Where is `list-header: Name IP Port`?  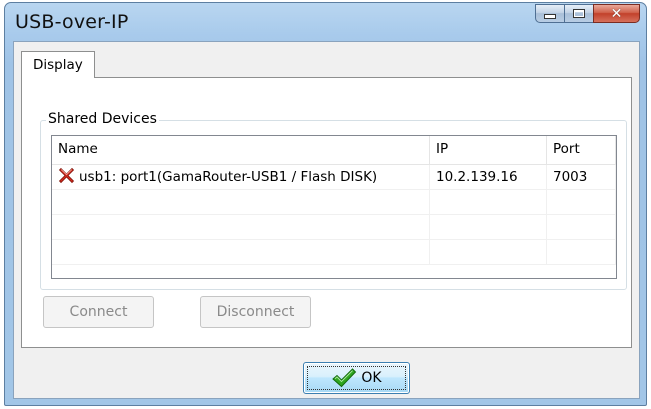 list-header: Name IP Port is located at coordinates (334, 150).